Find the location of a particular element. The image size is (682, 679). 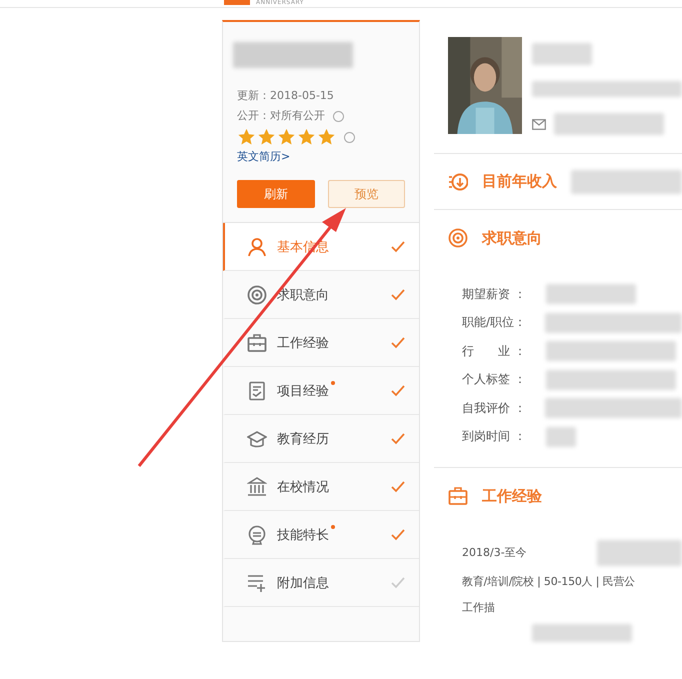

field-label: 行 业 ： is located at coordinates (494, 351).